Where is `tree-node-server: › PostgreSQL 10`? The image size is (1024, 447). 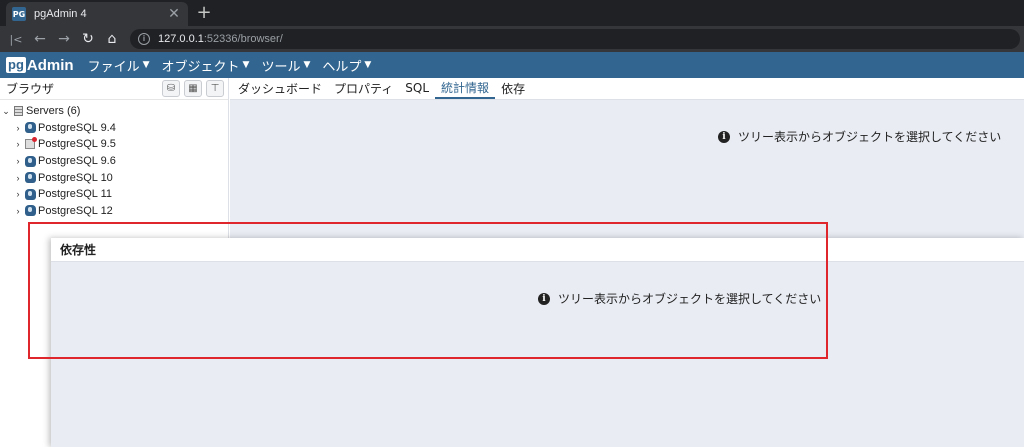
tree-node-server: › PostgreSQL 10 is located at coordinates (114, 177).